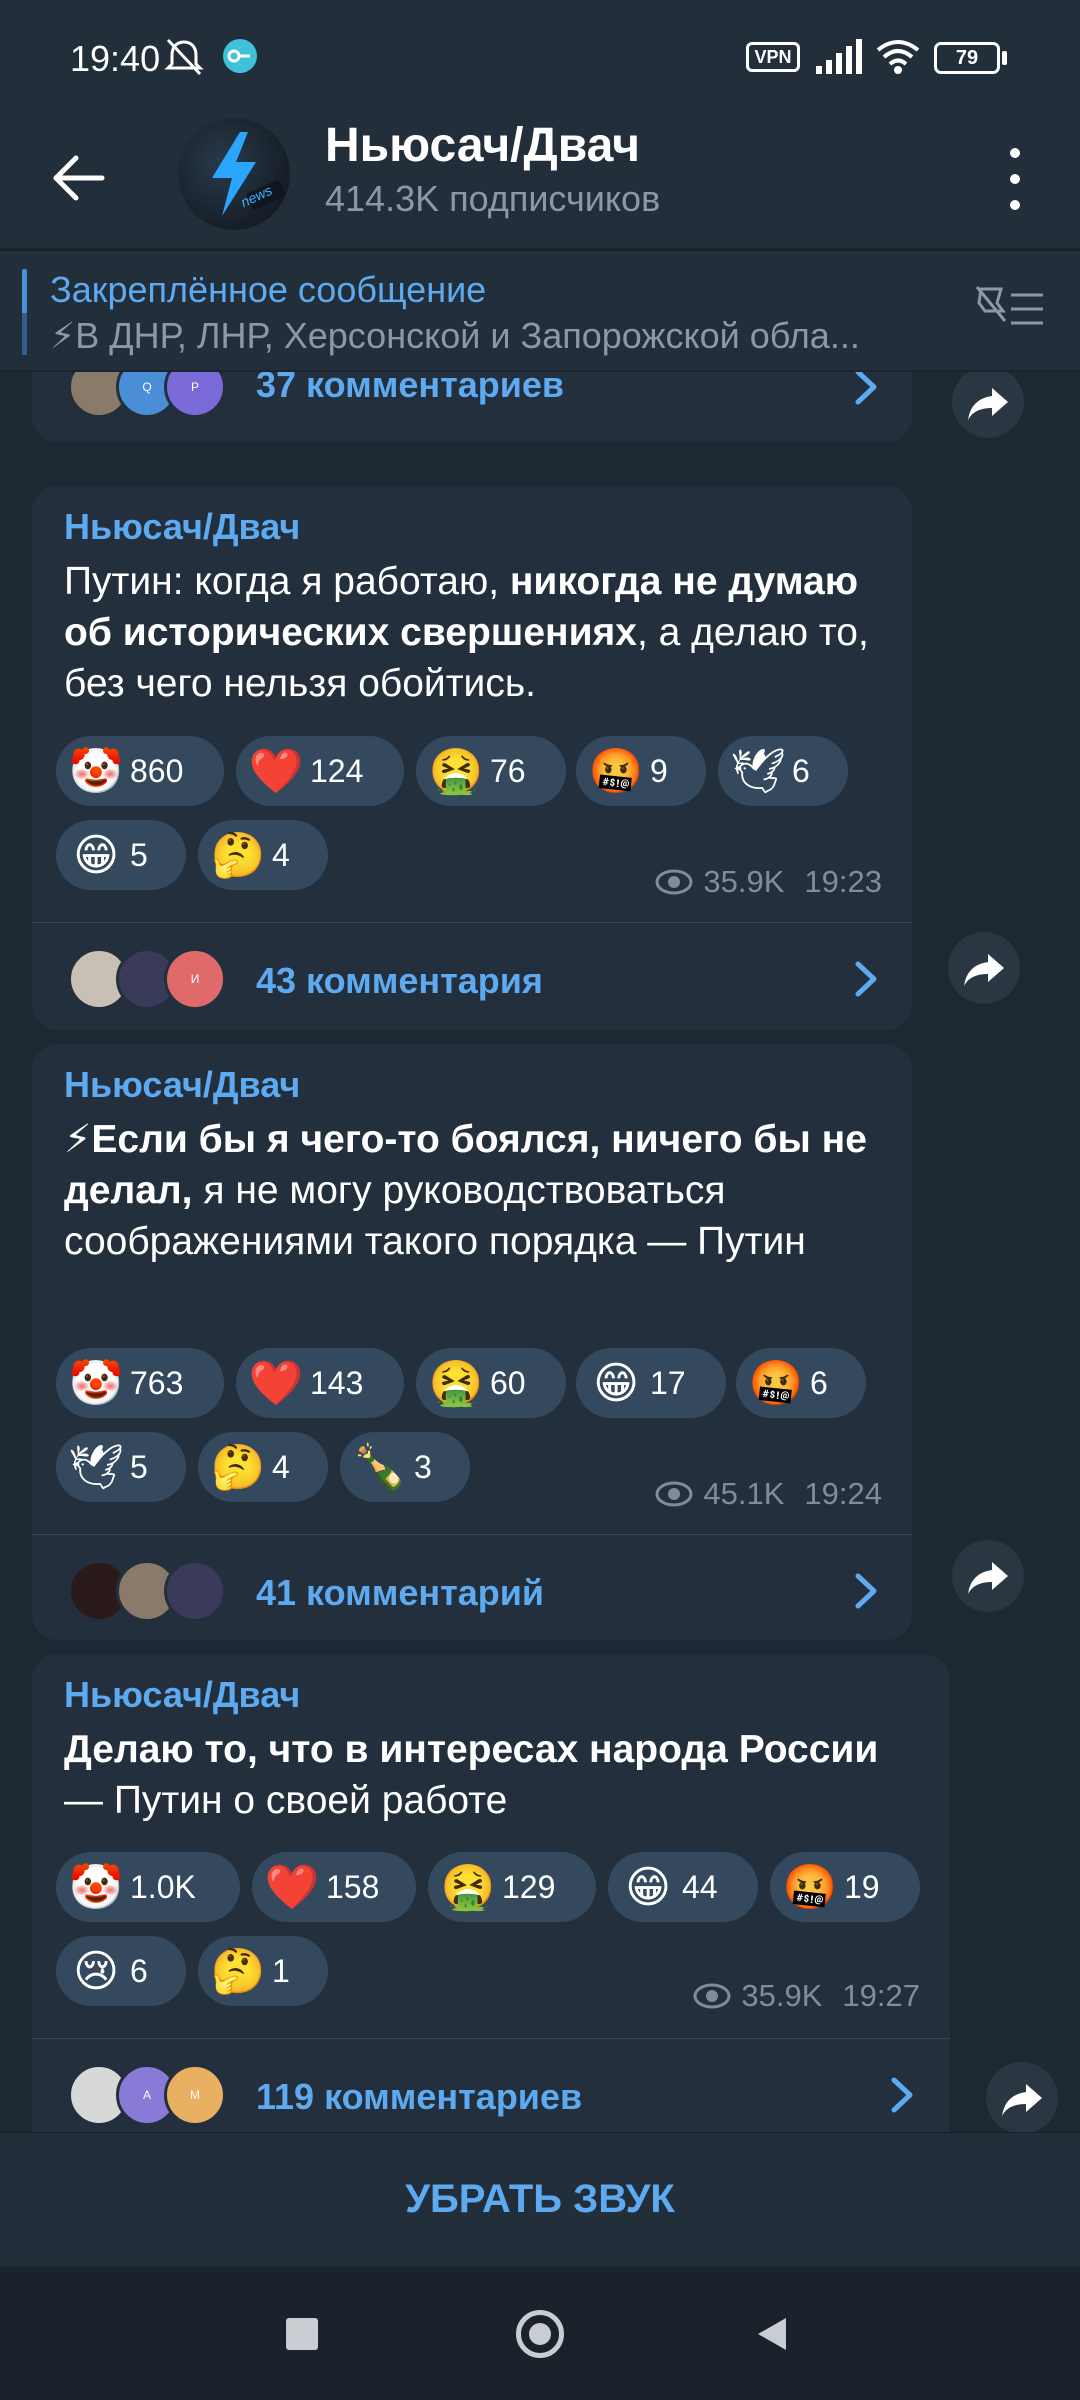  Describe the element at coordinates (419, 2096) in the screenshot. I see `comments-count: 119 комментариев` at that location.